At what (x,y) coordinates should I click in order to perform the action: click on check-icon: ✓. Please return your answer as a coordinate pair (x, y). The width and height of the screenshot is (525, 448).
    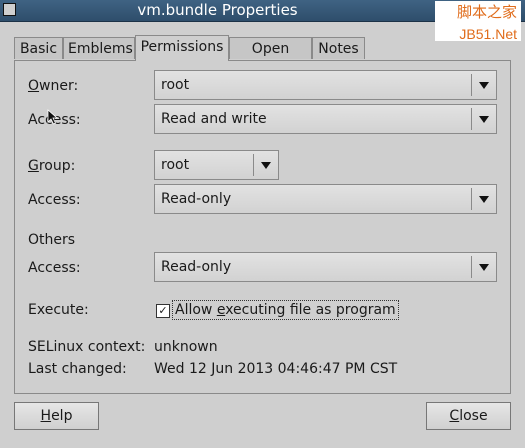
    Looking at the image, I should click on (163, 310).